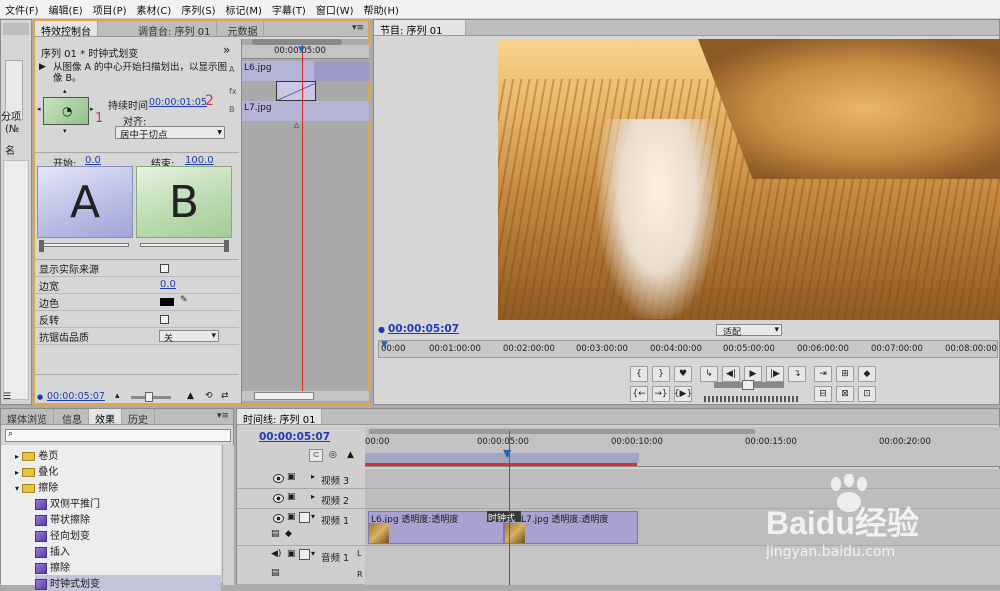 This screenshot has height=591, width=1000. What do you see at coordinates (384, 345) in the screenshot?
I see `program-playhead-handle: ▼` at bounding box center [384, 345].